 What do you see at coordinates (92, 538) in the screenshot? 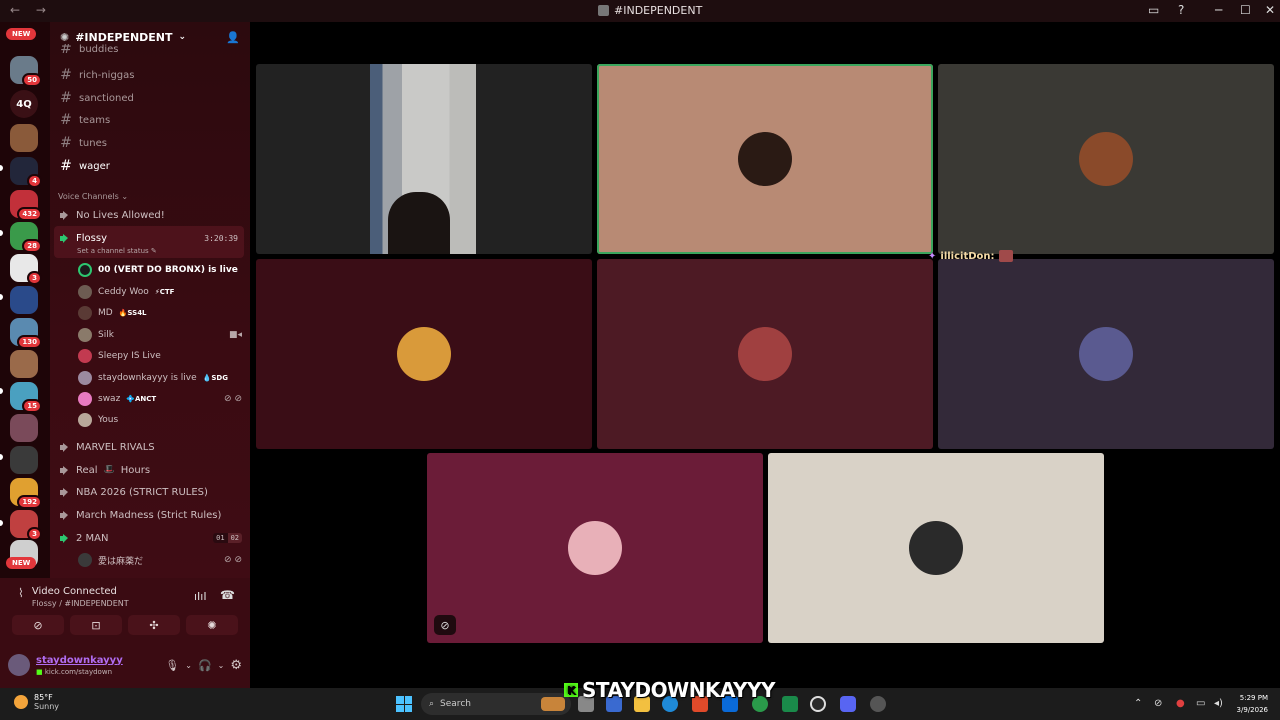
I see `channel-name: 2 MAN` at bounding box center [92, 538].